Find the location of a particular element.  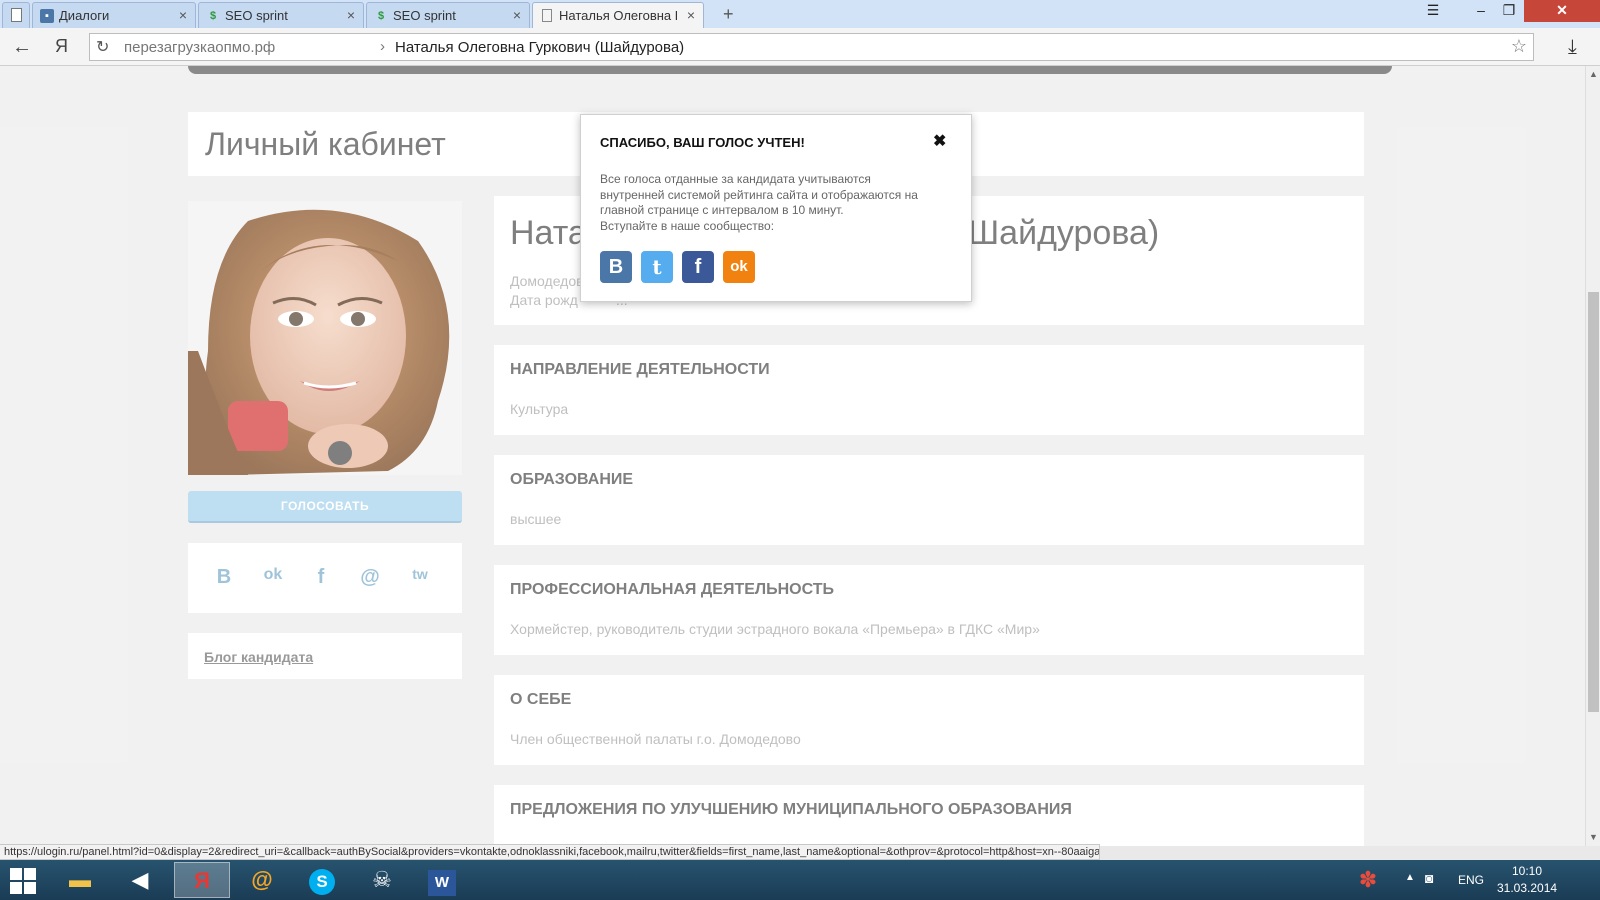

close-icon: ✖ is located at coordinates (939, 141).